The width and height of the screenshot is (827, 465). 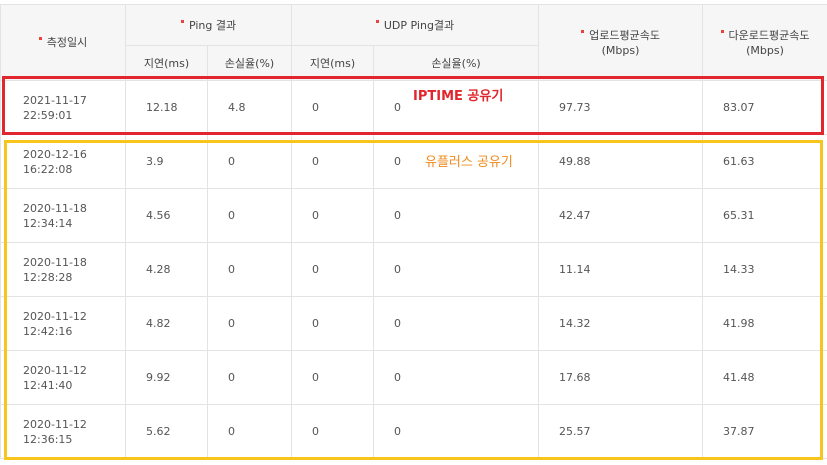 What do you see at coordinates (48, 223) in the screenshot?
I see `measure-clock-time: 12:34:14` at bounding box center [48, 223].